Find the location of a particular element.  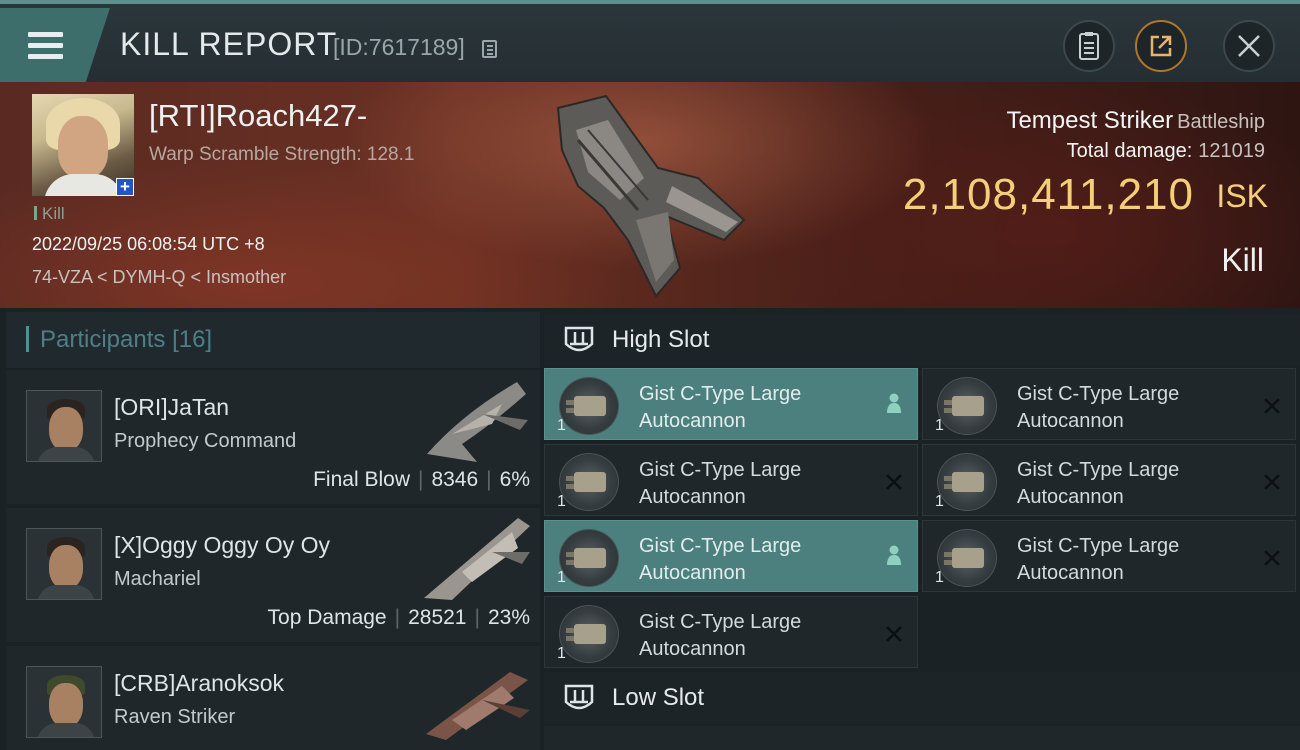

menu-button is located at coordinates (55, 45).